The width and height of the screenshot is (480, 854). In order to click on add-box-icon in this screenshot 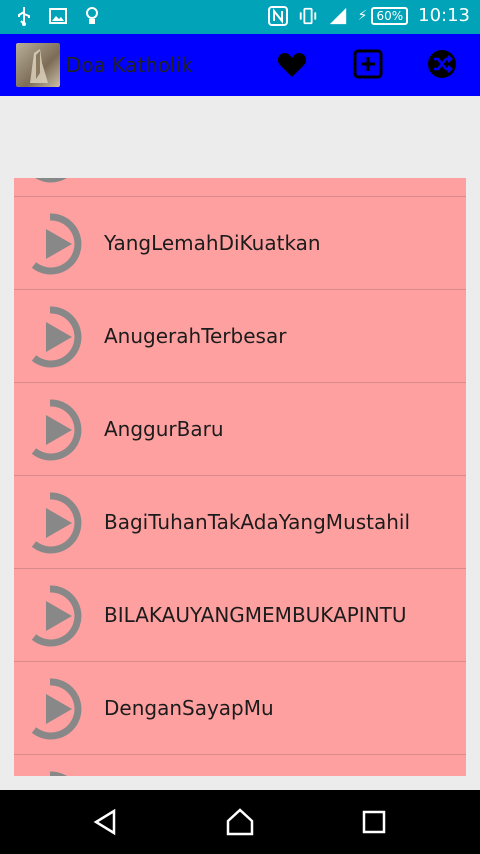, I will do `click(368, 64)`.